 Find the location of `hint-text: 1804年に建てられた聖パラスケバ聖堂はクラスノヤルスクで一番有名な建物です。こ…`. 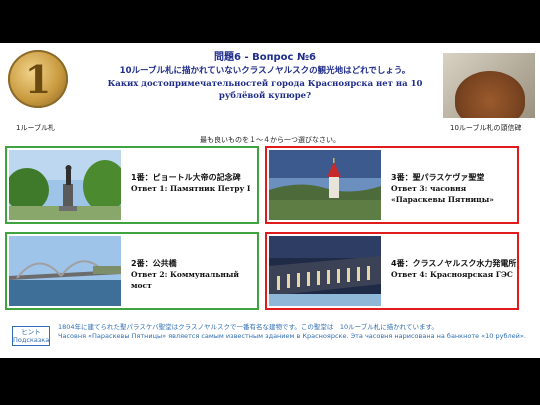

hint-text: 1804年に建てられた聖パラスケバ聖堂はクラスノヤルスクで一番有名な建物です。こ… is located at coordinates (297, 332).